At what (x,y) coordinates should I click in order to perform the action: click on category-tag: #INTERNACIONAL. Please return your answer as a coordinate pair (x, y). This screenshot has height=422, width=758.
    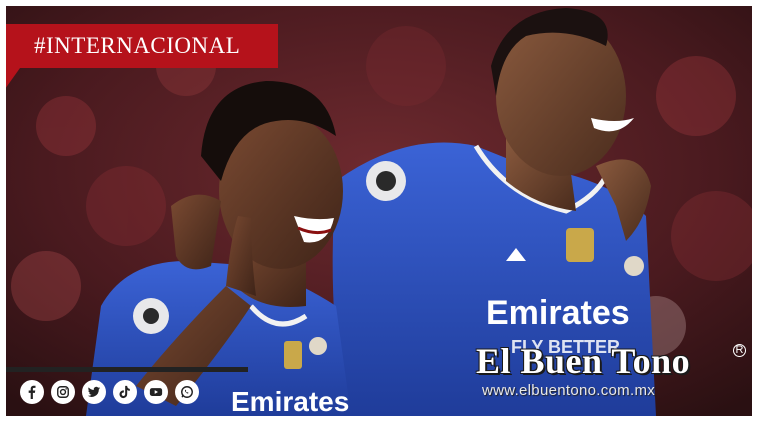
    Looking at the image, I should click on (142, 46).